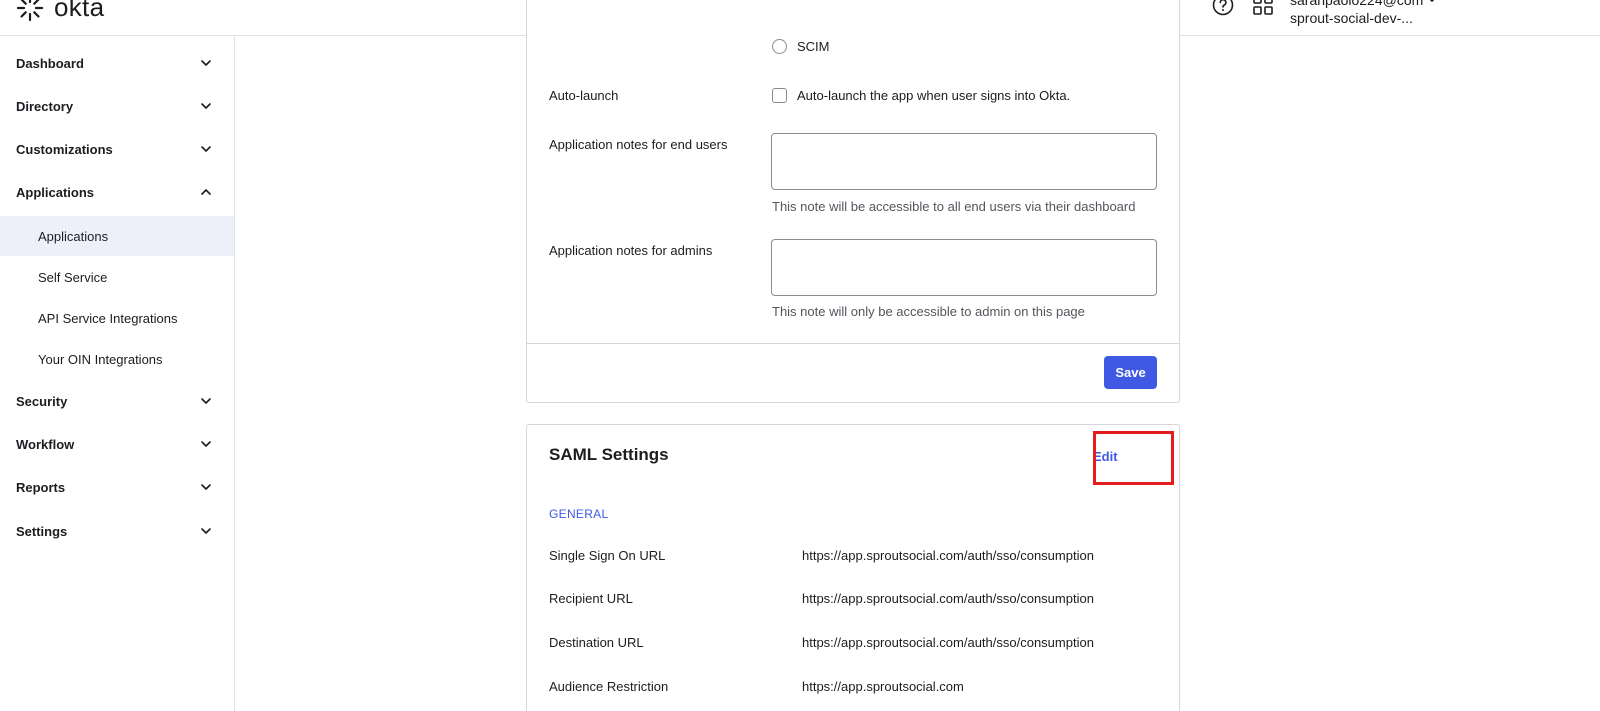 This screenshot has height=711, width=1600. What do you see at coordinates (64, 149) in the screenshot?
I see `sidebar-item-label: Customizations` at bounding box center [64, 149].